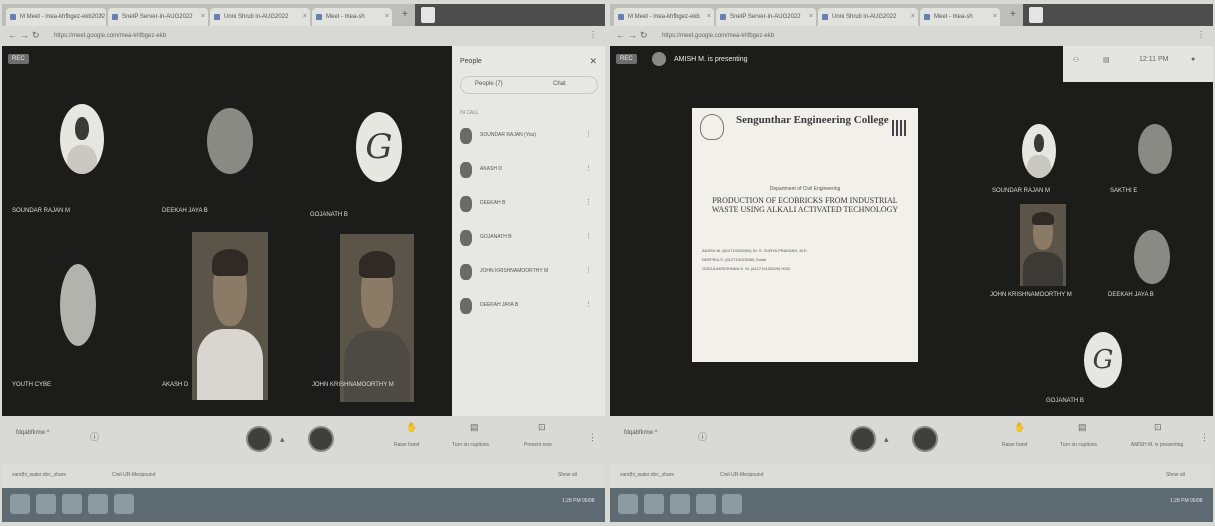  I want to click on present-label: Present now, so click(538, 445).